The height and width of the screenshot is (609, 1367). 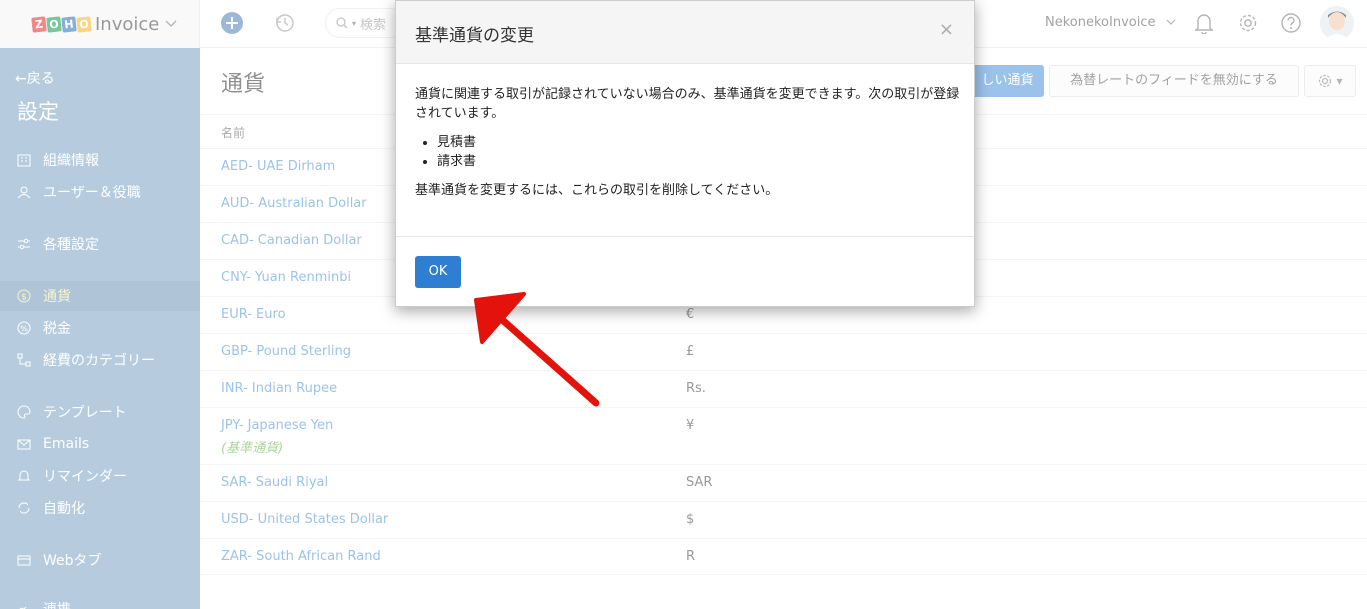 What do you see at coordinates (685, 32) in the screenshot?
I see `dialog-header: 基準通貨の変更 ×` at bounding box center [685, 32].